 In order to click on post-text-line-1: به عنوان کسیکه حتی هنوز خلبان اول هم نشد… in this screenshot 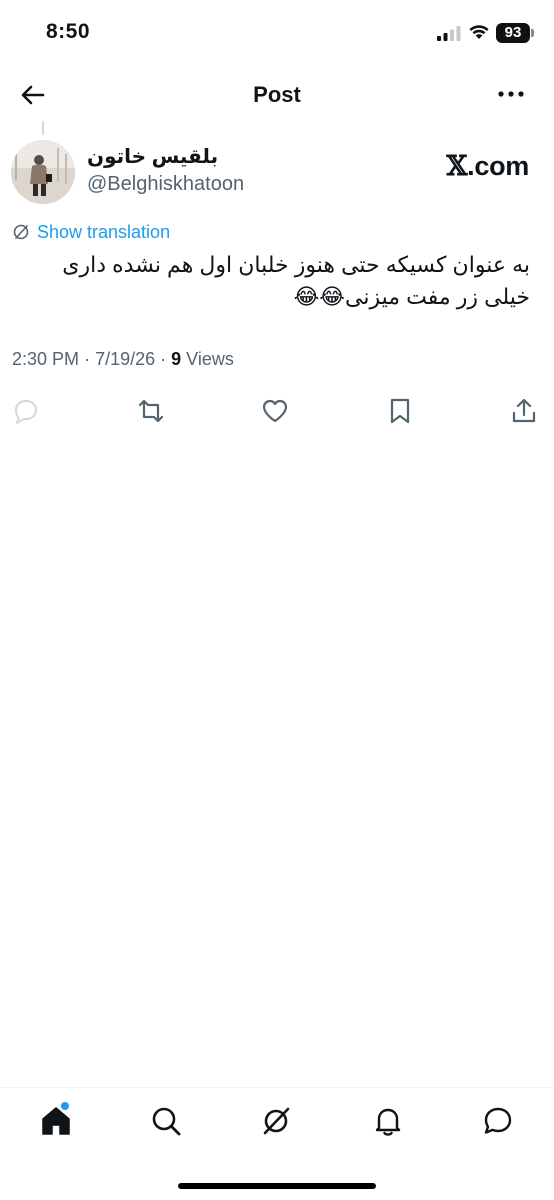, I will do `click(296, 264)`.